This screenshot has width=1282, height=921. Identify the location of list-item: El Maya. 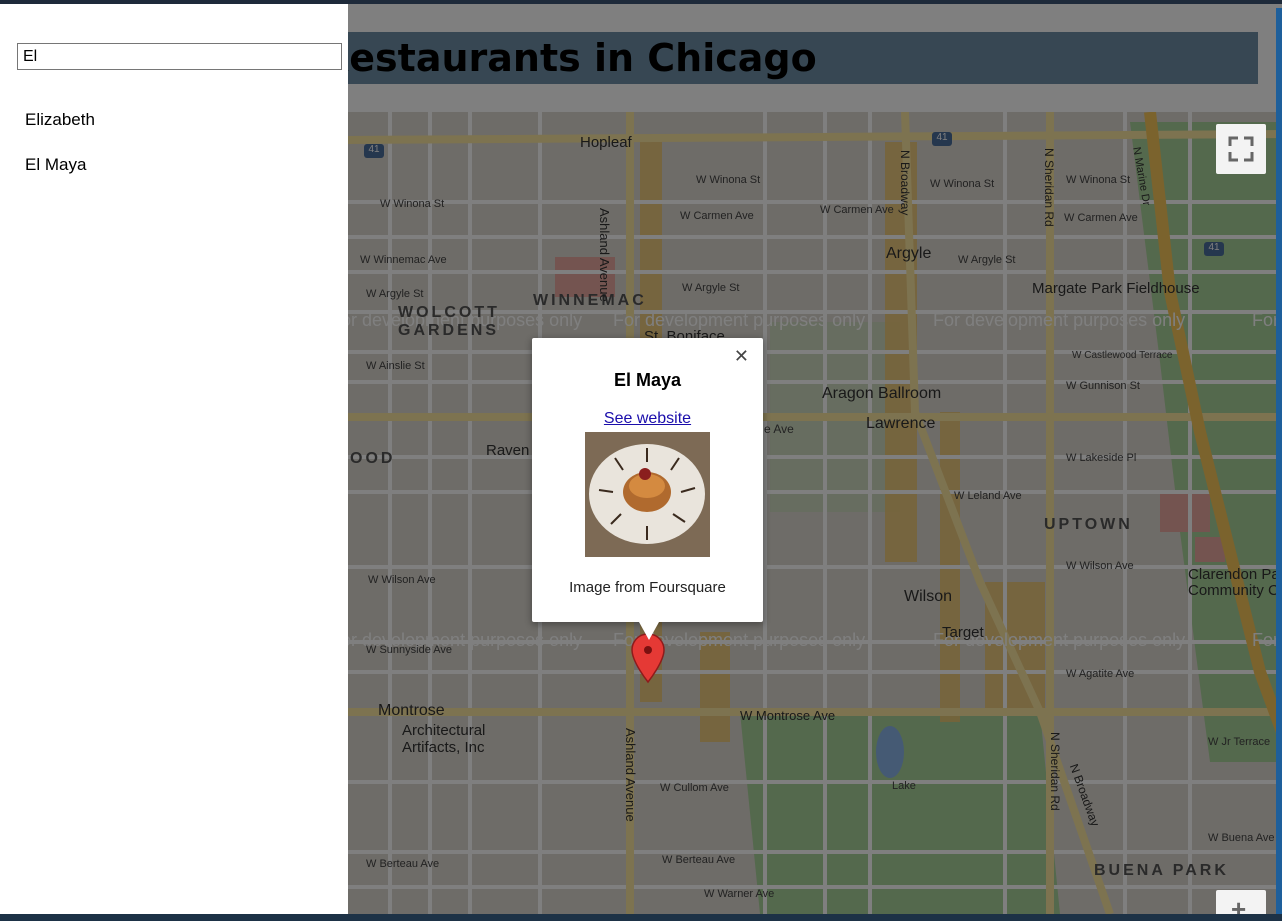
(174, 167).